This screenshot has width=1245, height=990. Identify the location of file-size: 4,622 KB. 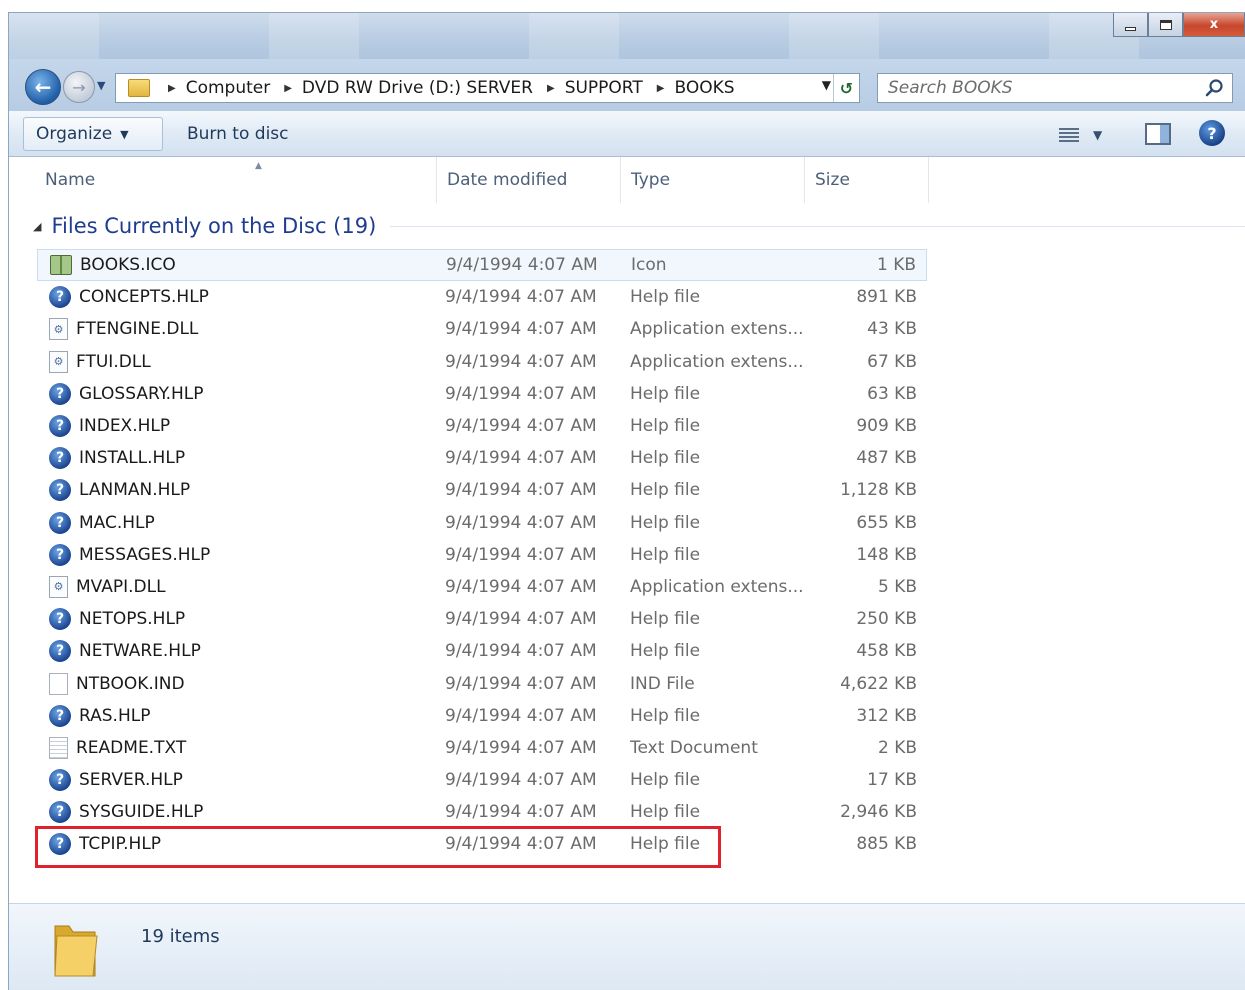
(878, 683).